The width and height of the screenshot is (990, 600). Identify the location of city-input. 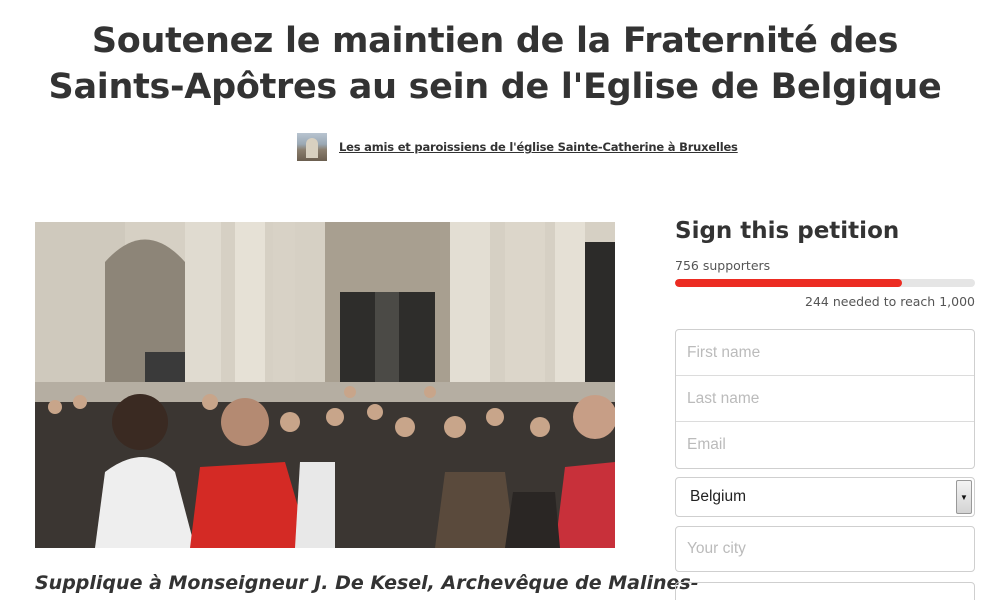
(825, 549).